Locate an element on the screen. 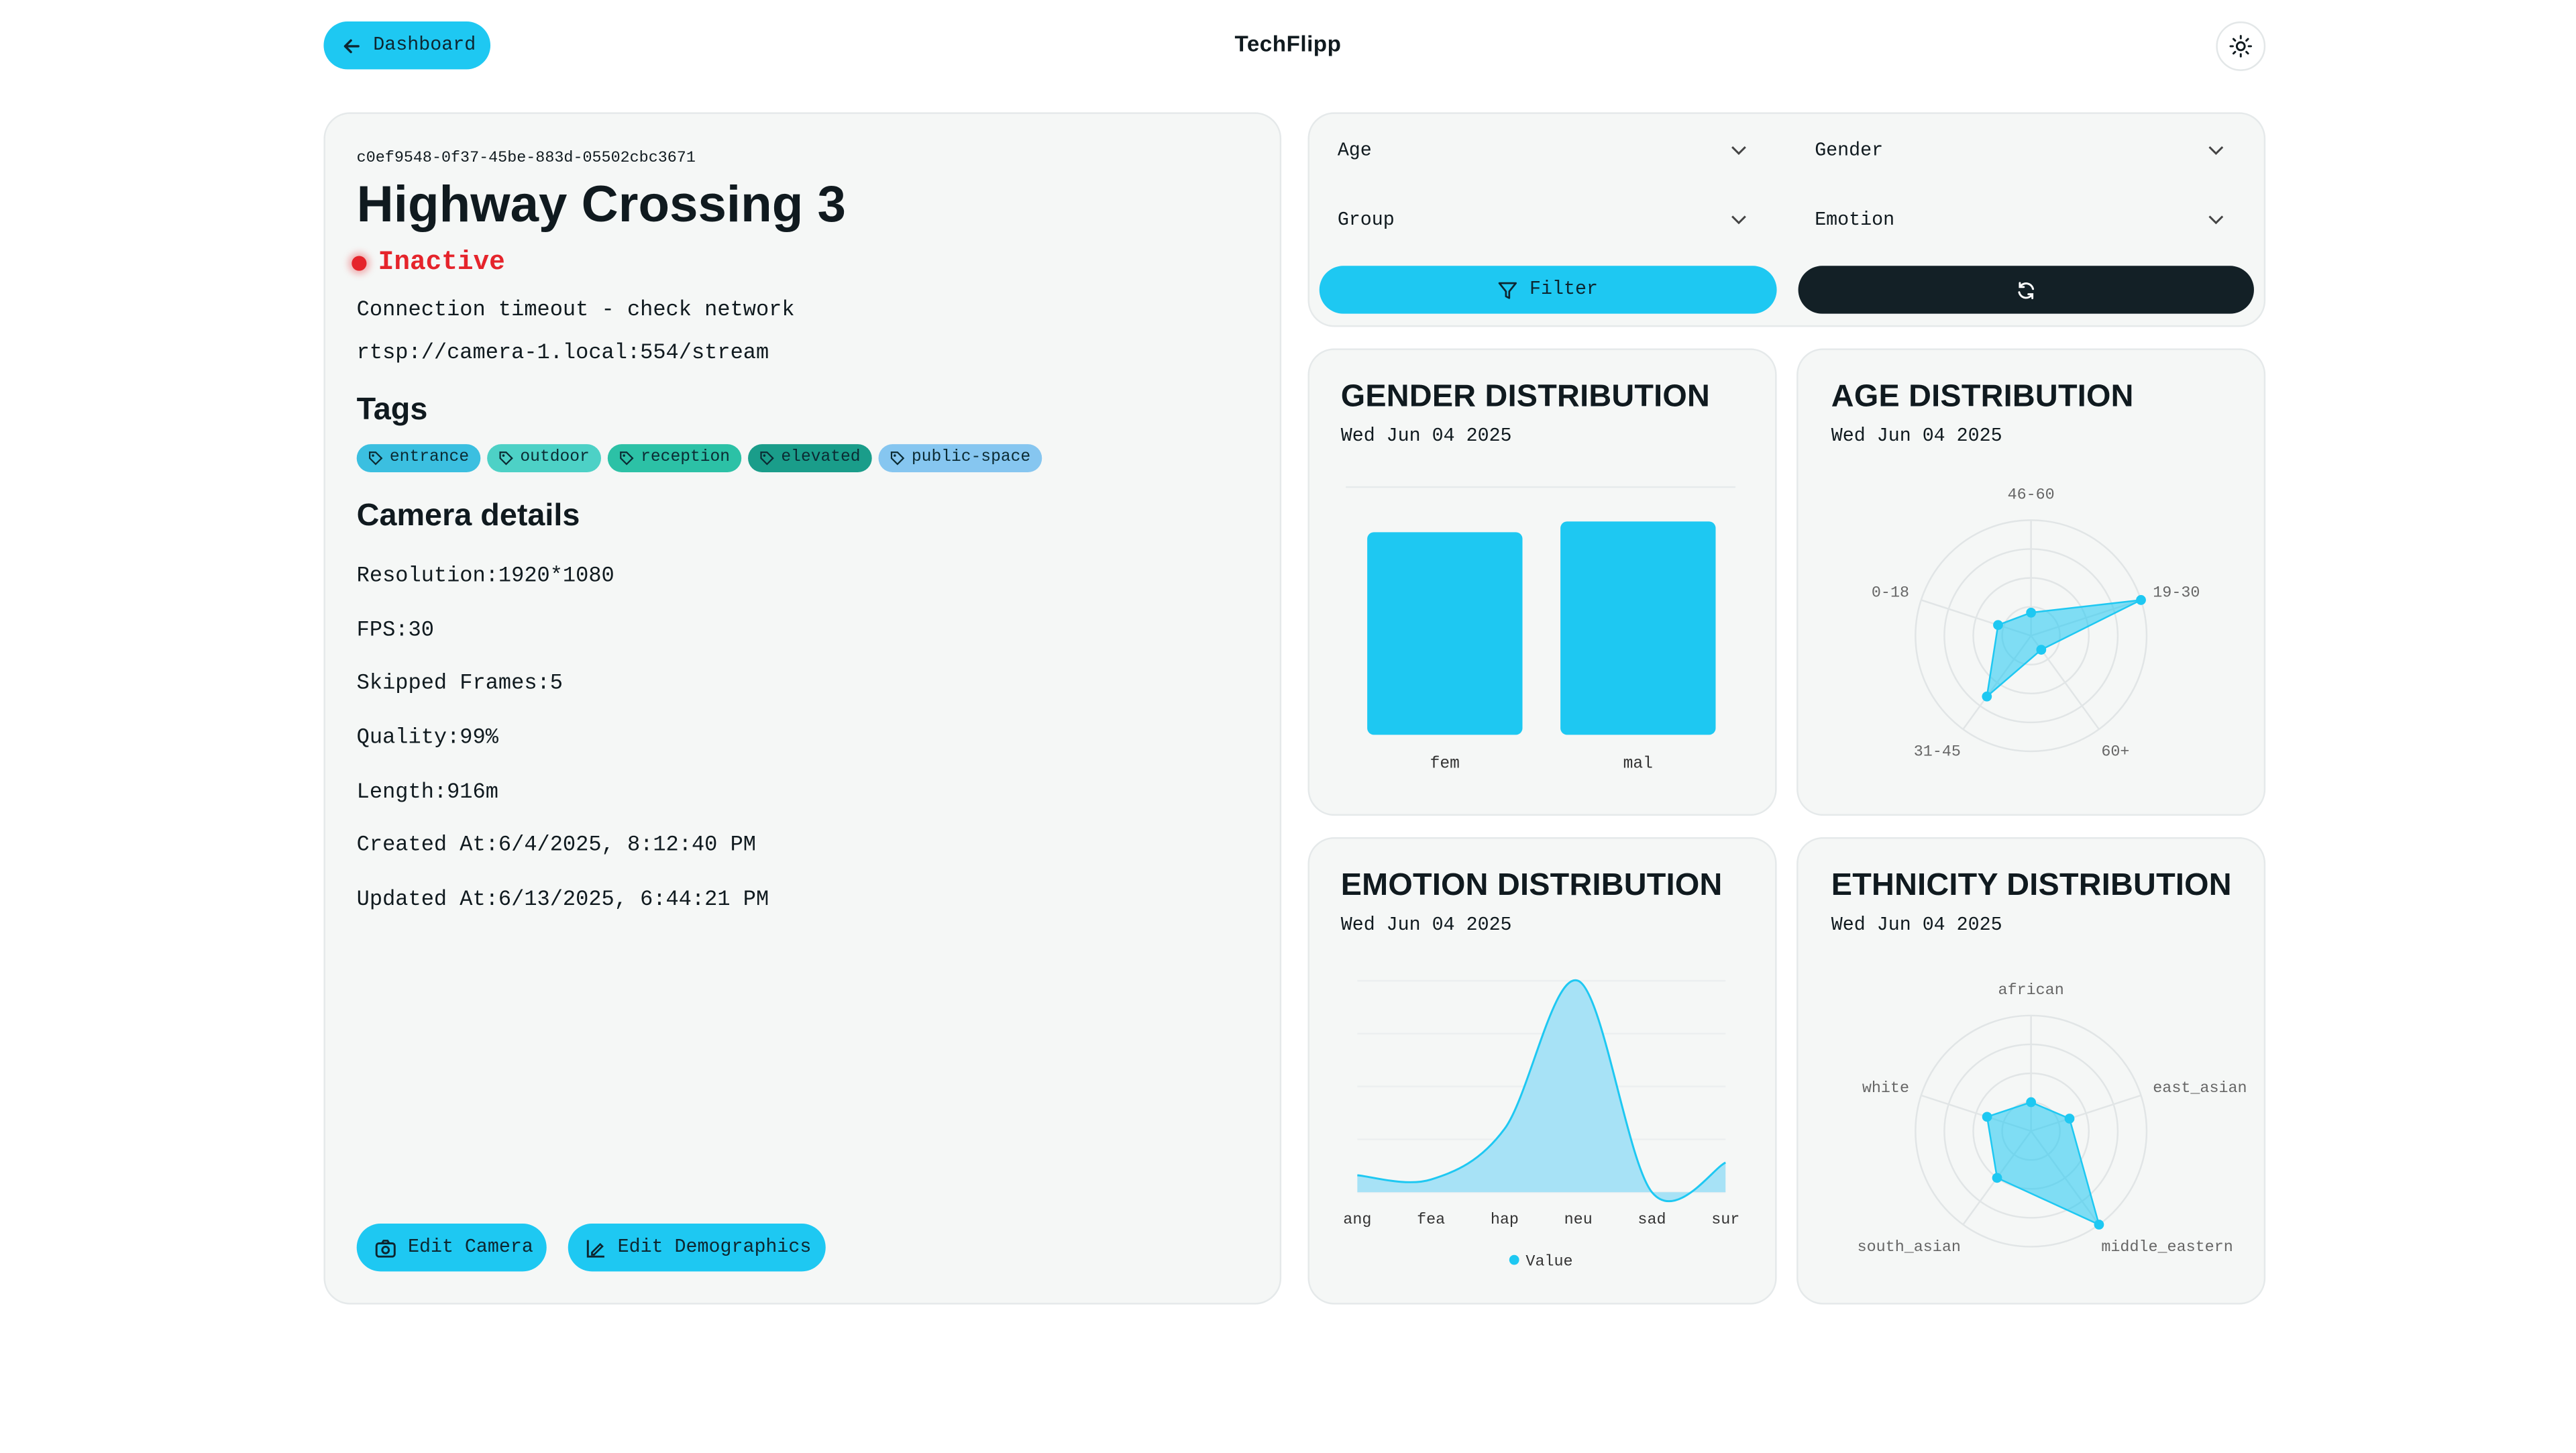  status-message: Connection timeout - check network is located at coordinates (575, 310).